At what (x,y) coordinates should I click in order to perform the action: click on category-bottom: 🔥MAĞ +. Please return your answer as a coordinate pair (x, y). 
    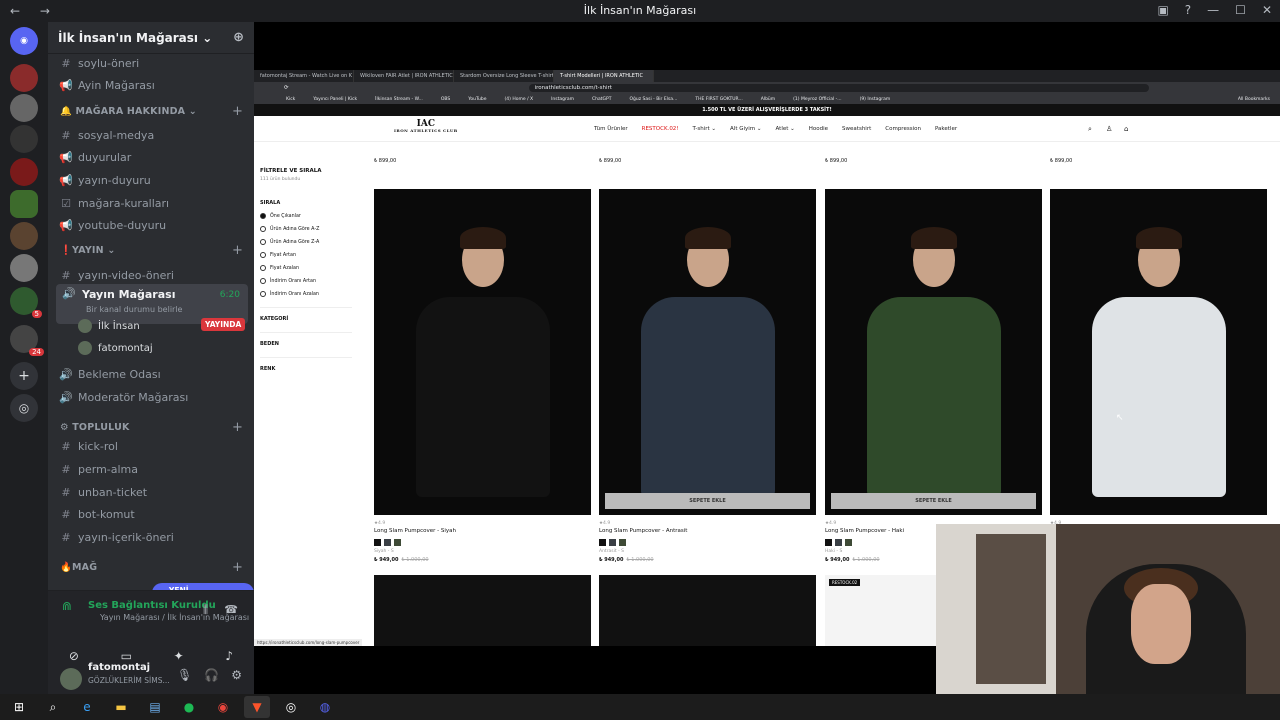
    Looking at the image, I should click on (151, 567).